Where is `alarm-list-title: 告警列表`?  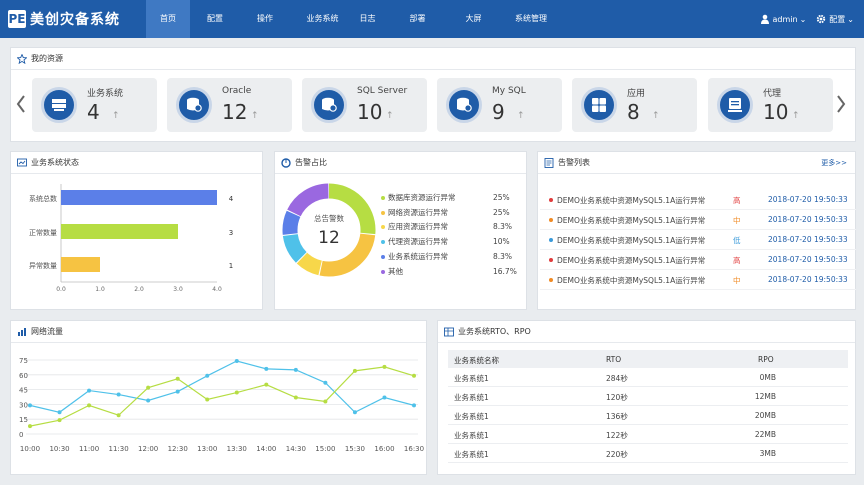 alarm-list-title: 告警列表 is located at coordinates (574, 162).